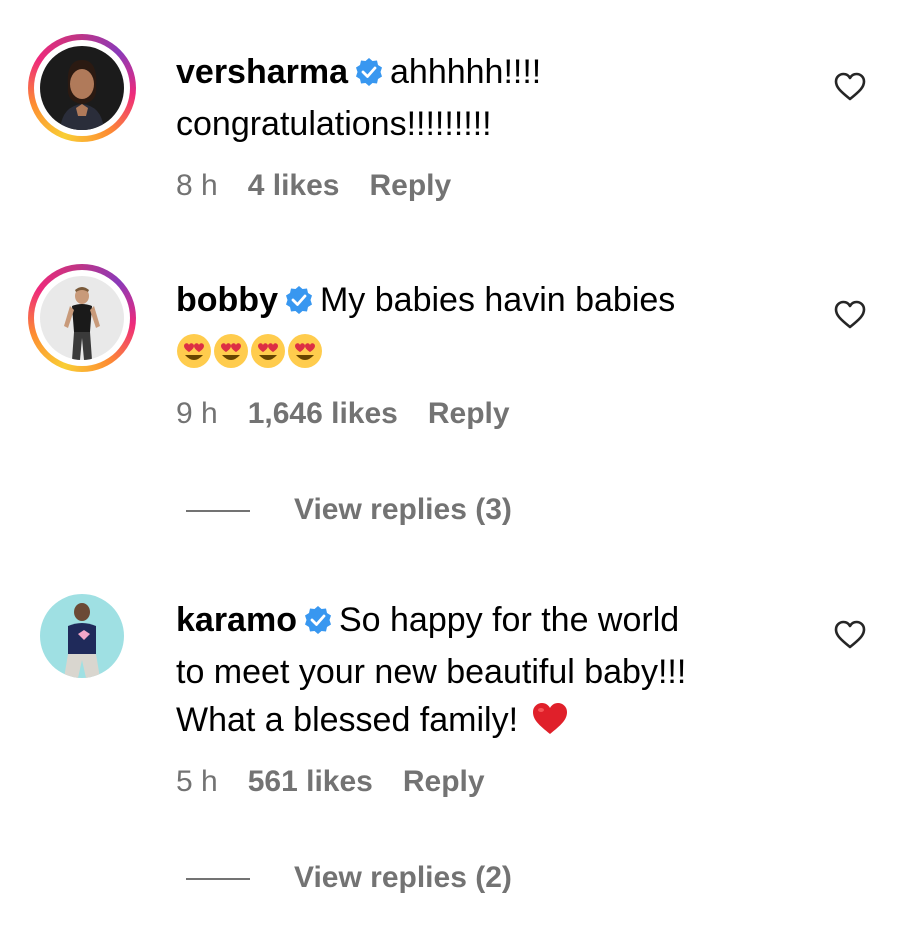  I want to click on likes-count: 561 likes, so click(310, 781).